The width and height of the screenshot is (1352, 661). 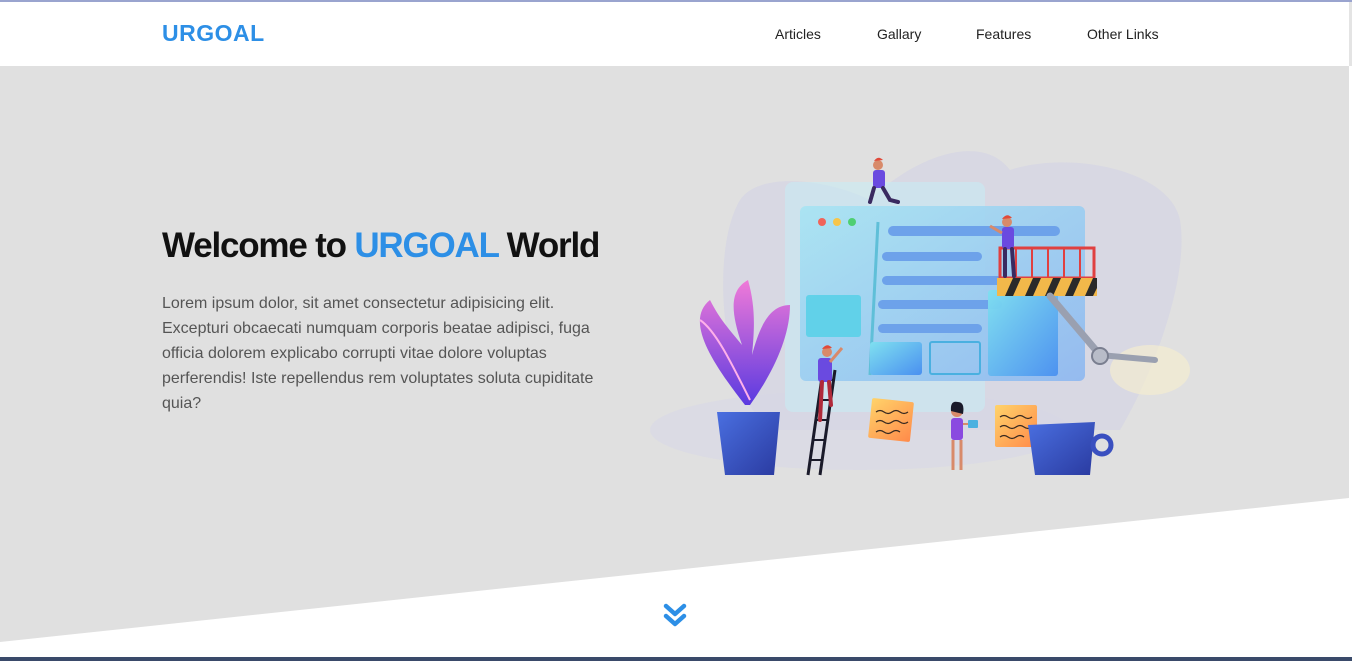 What do you see at coordinates (899, 34) in the screenshot?
I see `nav-link-gallary: Gallary` at bounding box center [899, 34].